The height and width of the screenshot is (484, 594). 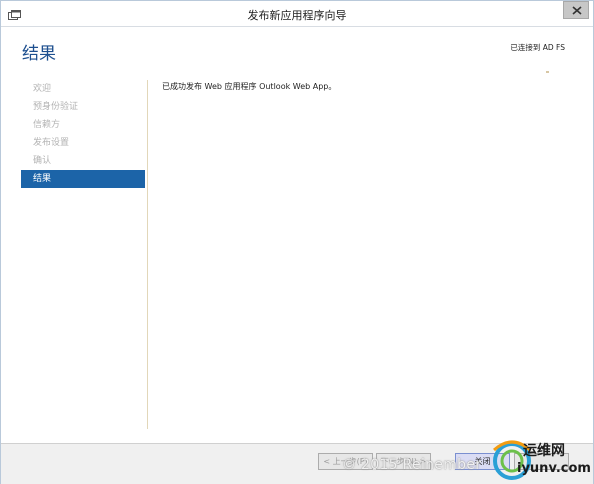 I want to click on close-icon, so click(x=577, y=10).